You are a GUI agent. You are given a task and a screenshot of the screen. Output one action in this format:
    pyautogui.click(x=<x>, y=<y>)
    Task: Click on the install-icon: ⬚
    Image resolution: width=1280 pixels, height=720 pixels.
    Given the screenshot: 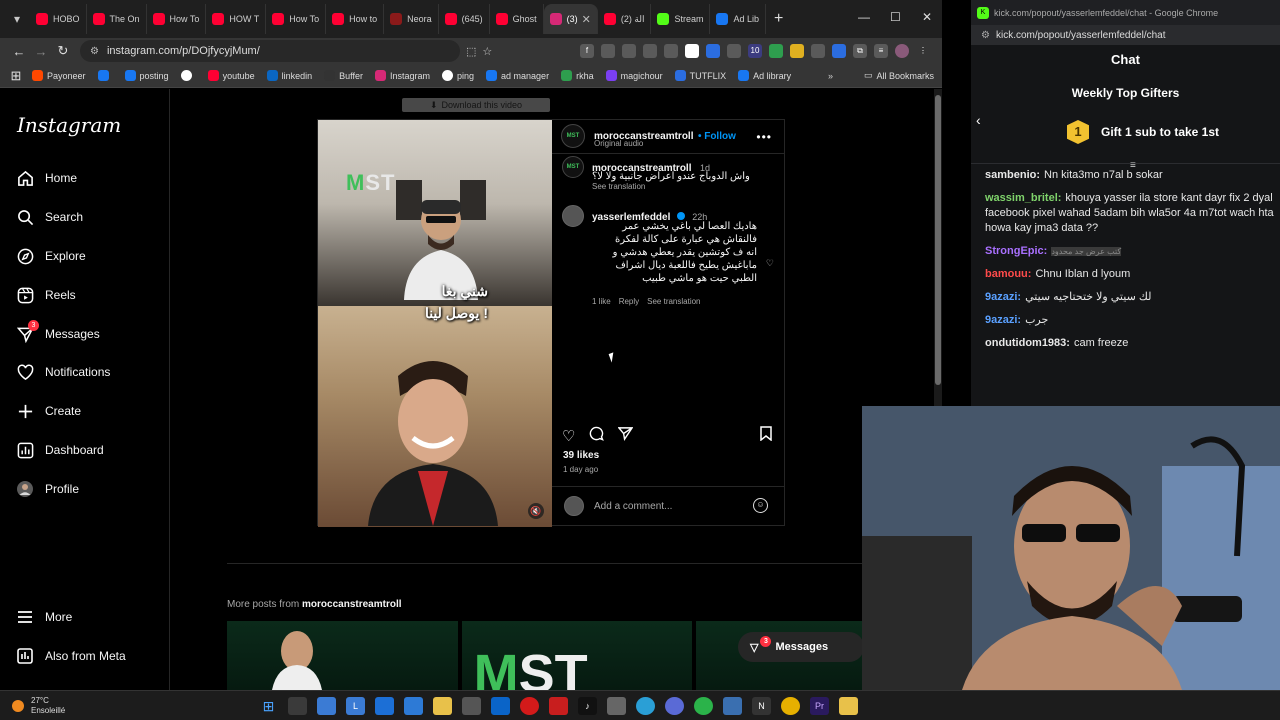 What is the action you would take?
    pyautogui.click(x=471, y=51)
    